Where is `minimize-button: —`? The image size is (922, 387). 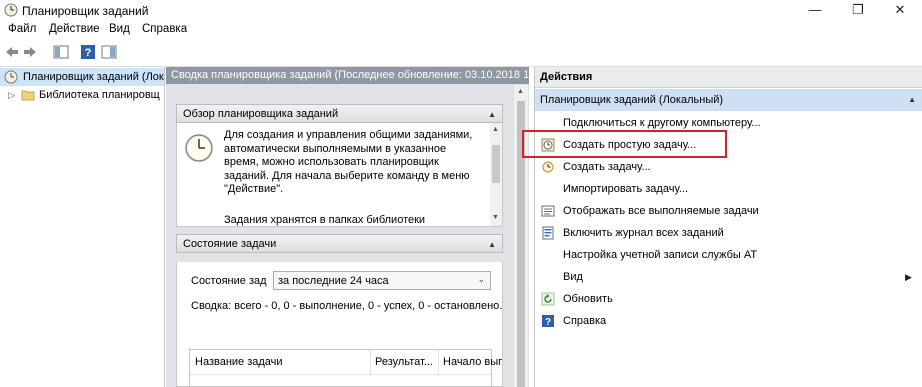 minimize-button: — is located at coordinates (815, 10).